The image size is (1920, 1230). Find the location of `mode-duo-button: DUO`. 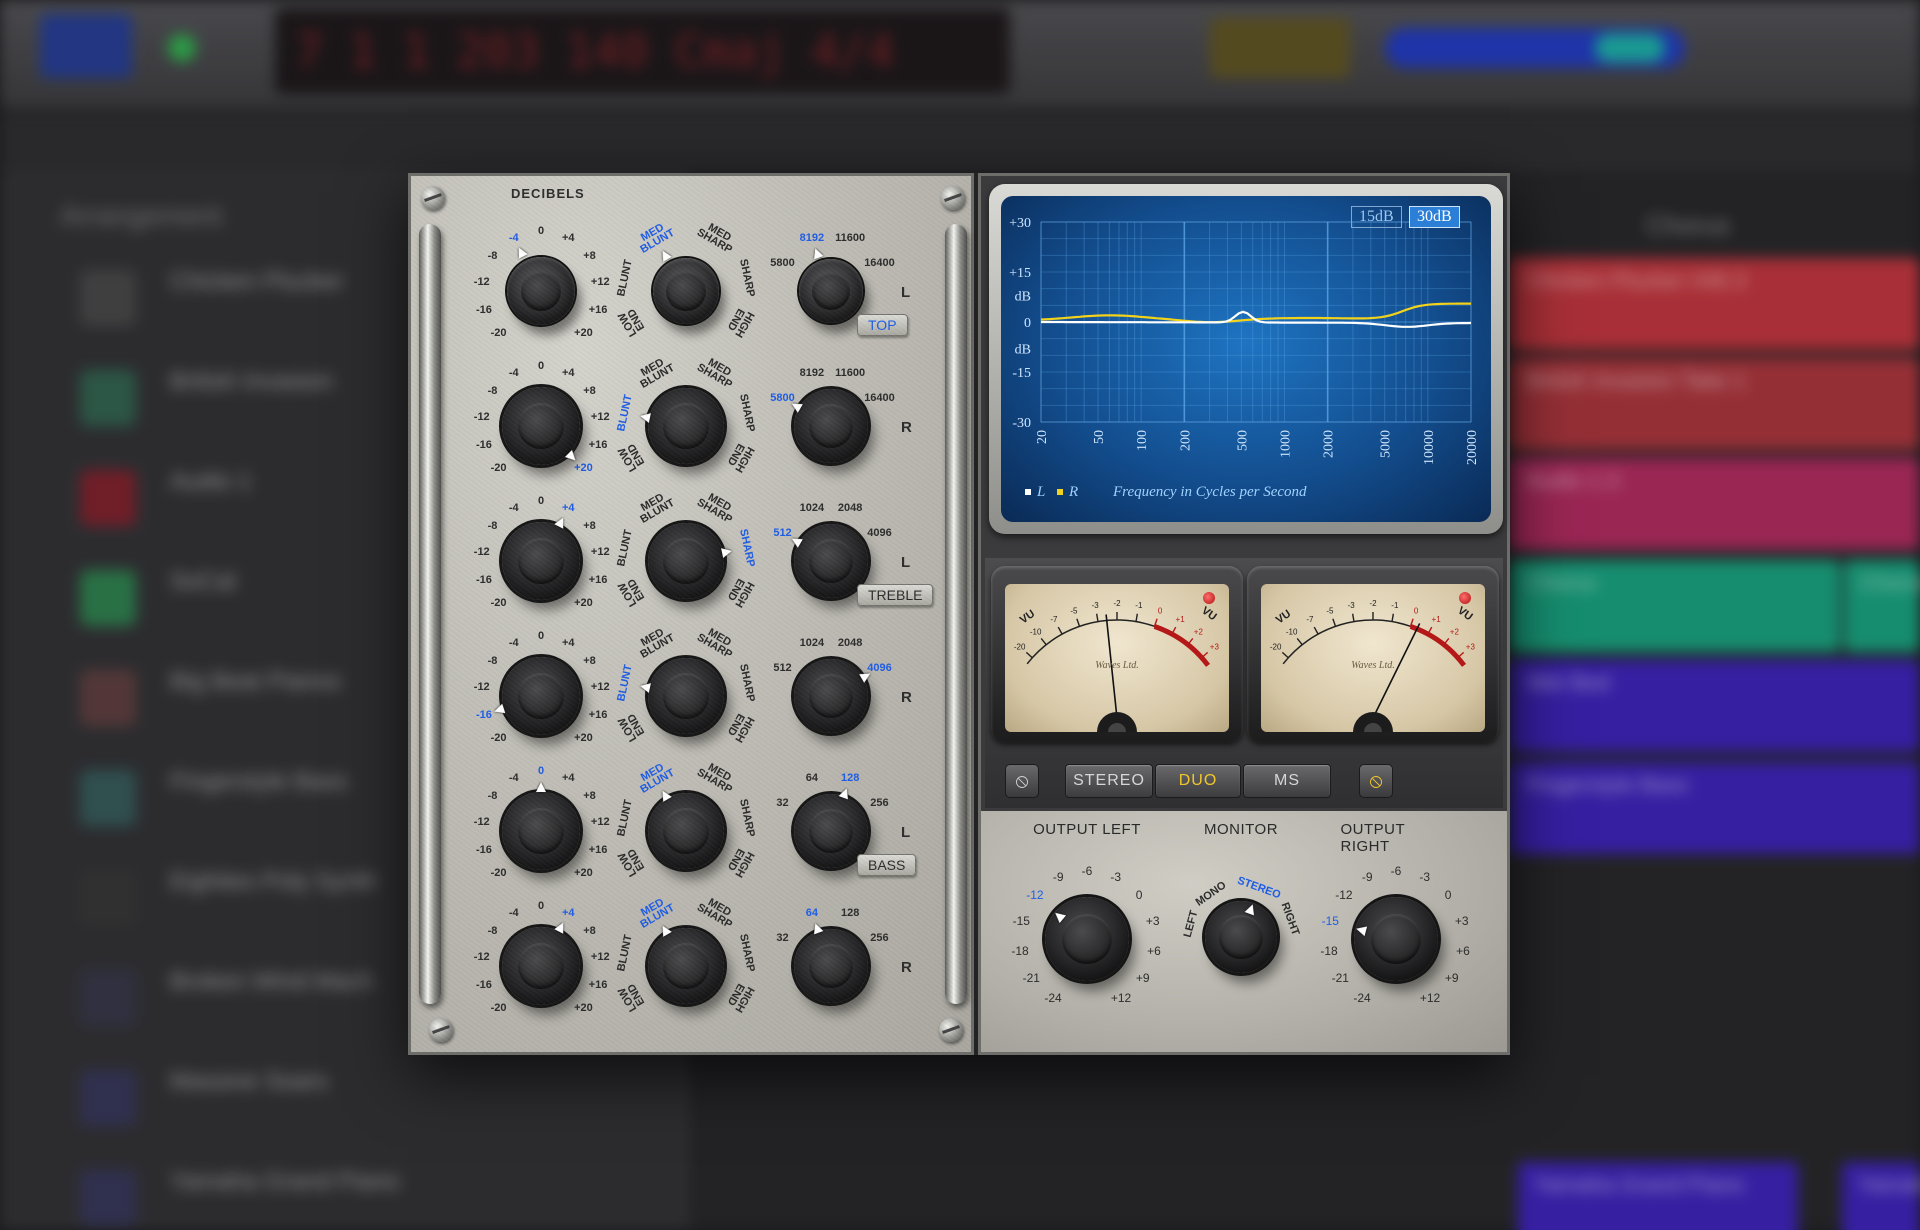

mode-duo-button: DUO is located at coordinates (1198, 781).